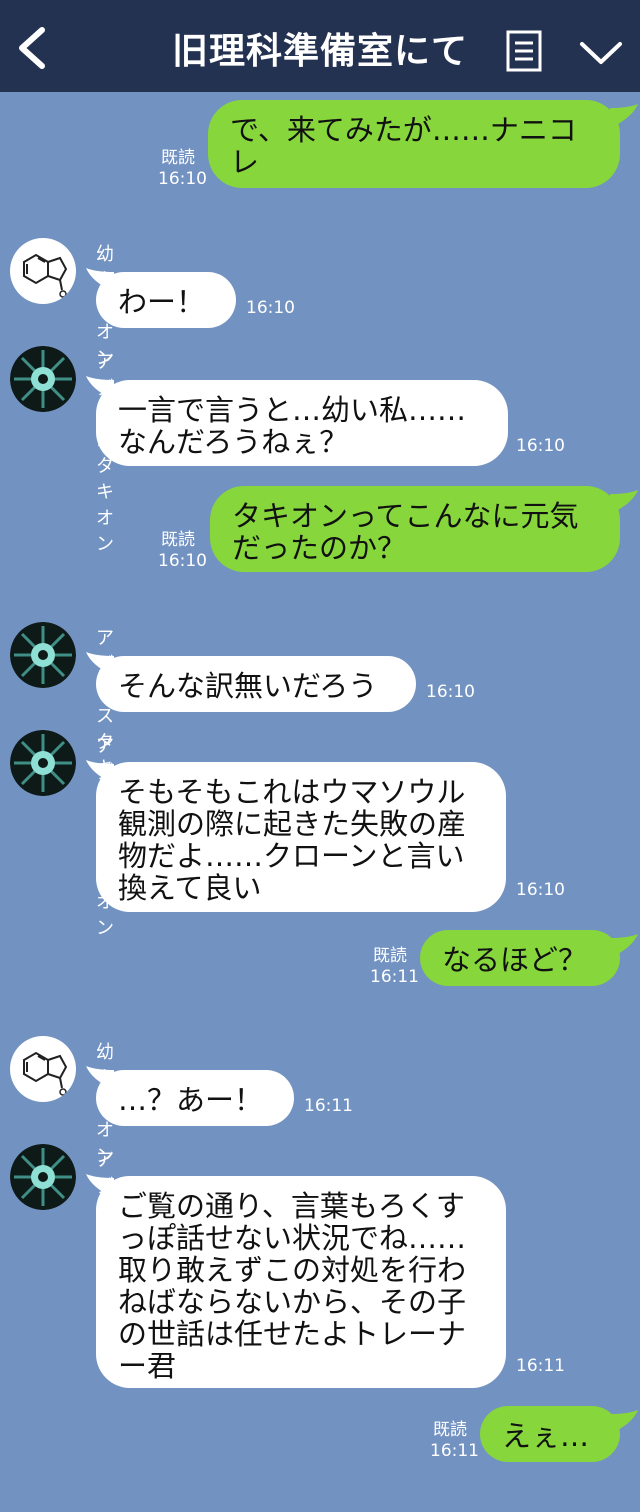 This screenshot has width=640, height=1512. I want to click on message-bubble: …？あー！, so click(195, 1098).